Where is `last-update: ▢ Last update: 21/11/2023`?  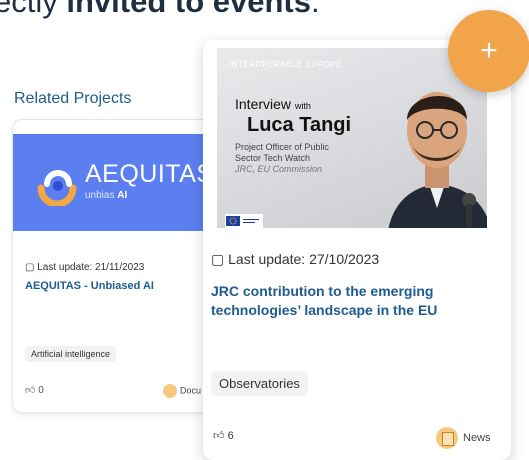 last-update: ▢ Last update: 21/11/2023 is located at coordinates (85, 267).